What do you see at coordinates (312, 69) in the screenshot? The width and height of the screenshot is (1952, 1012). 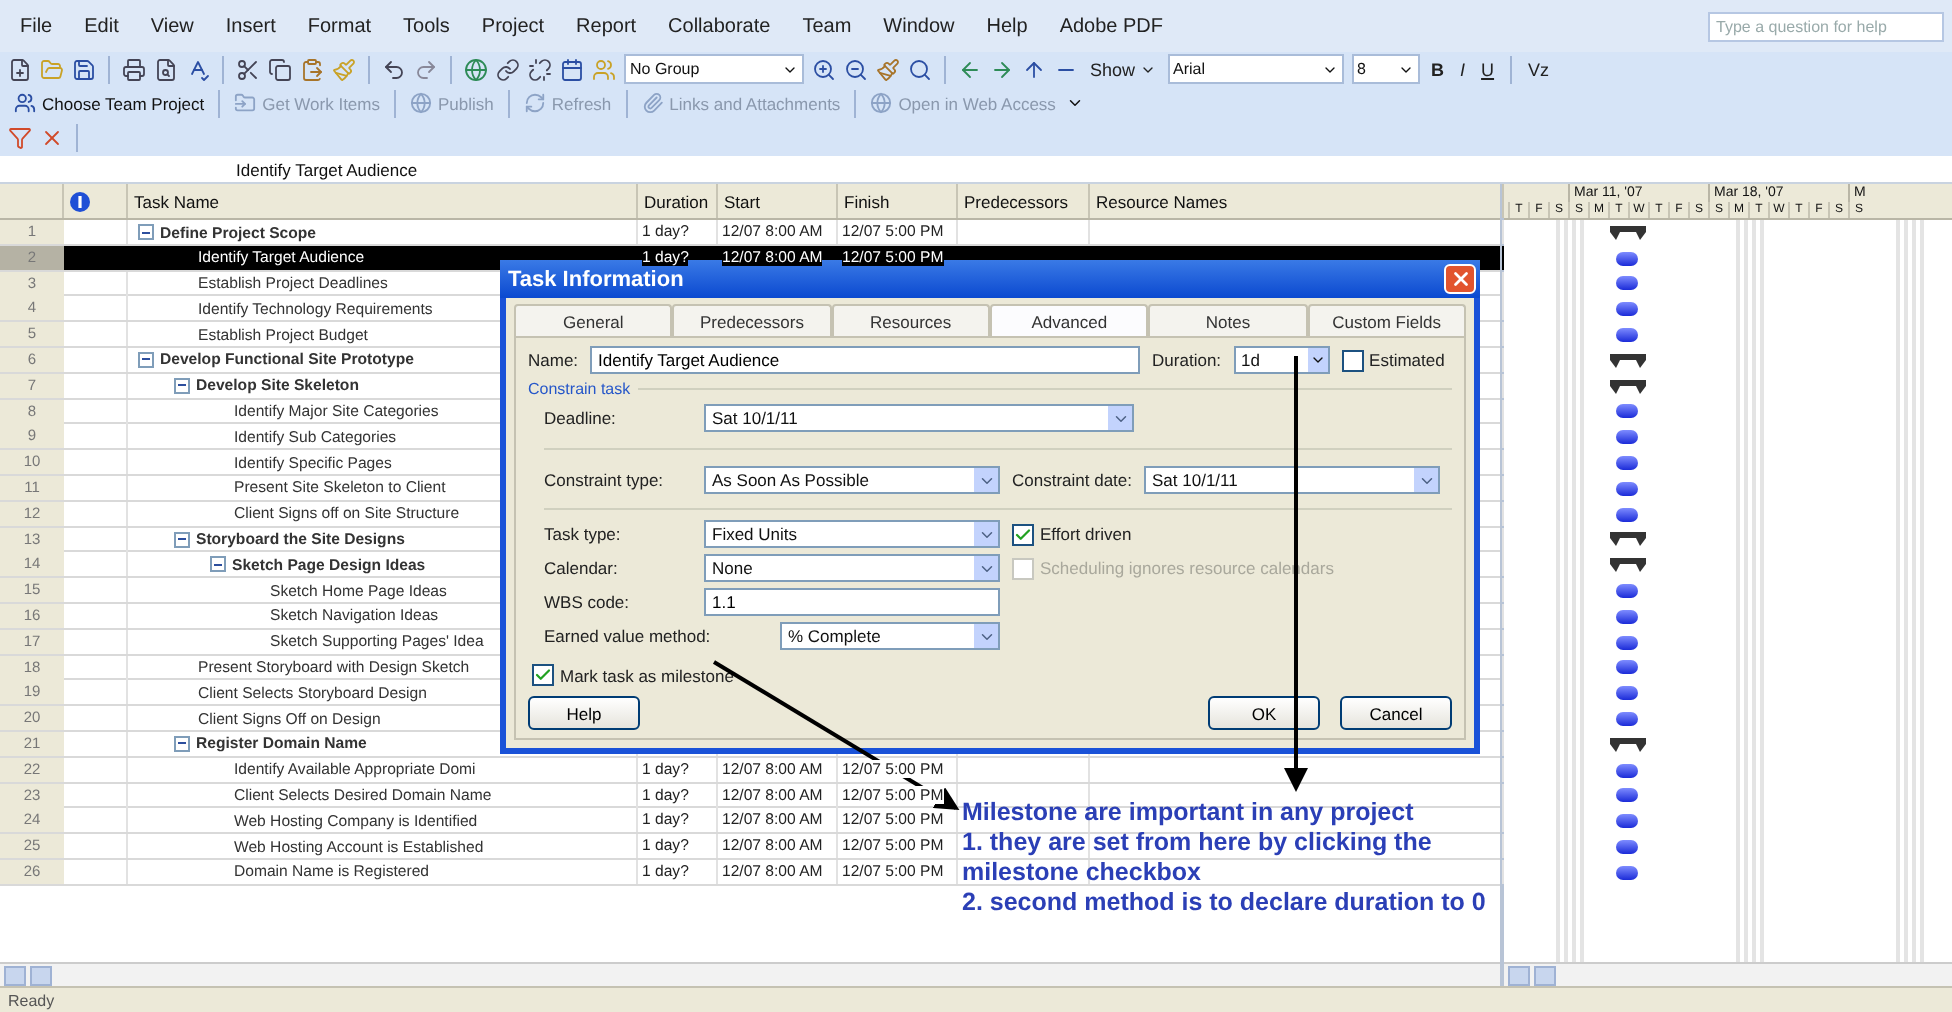 I see `paste-icon` at bounding box center [312, 69].